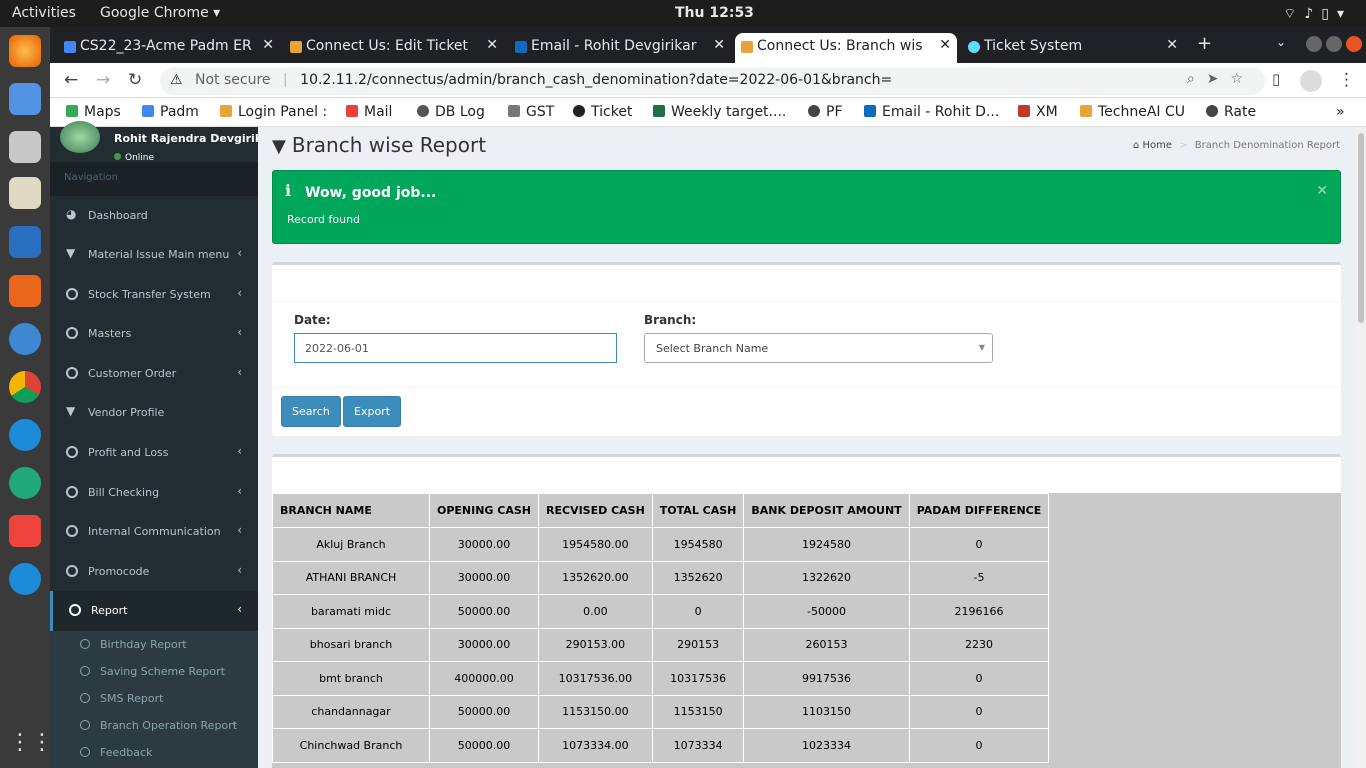 The image size is (1366, 768). I want to click on search-button: Search, so click(311, 411).